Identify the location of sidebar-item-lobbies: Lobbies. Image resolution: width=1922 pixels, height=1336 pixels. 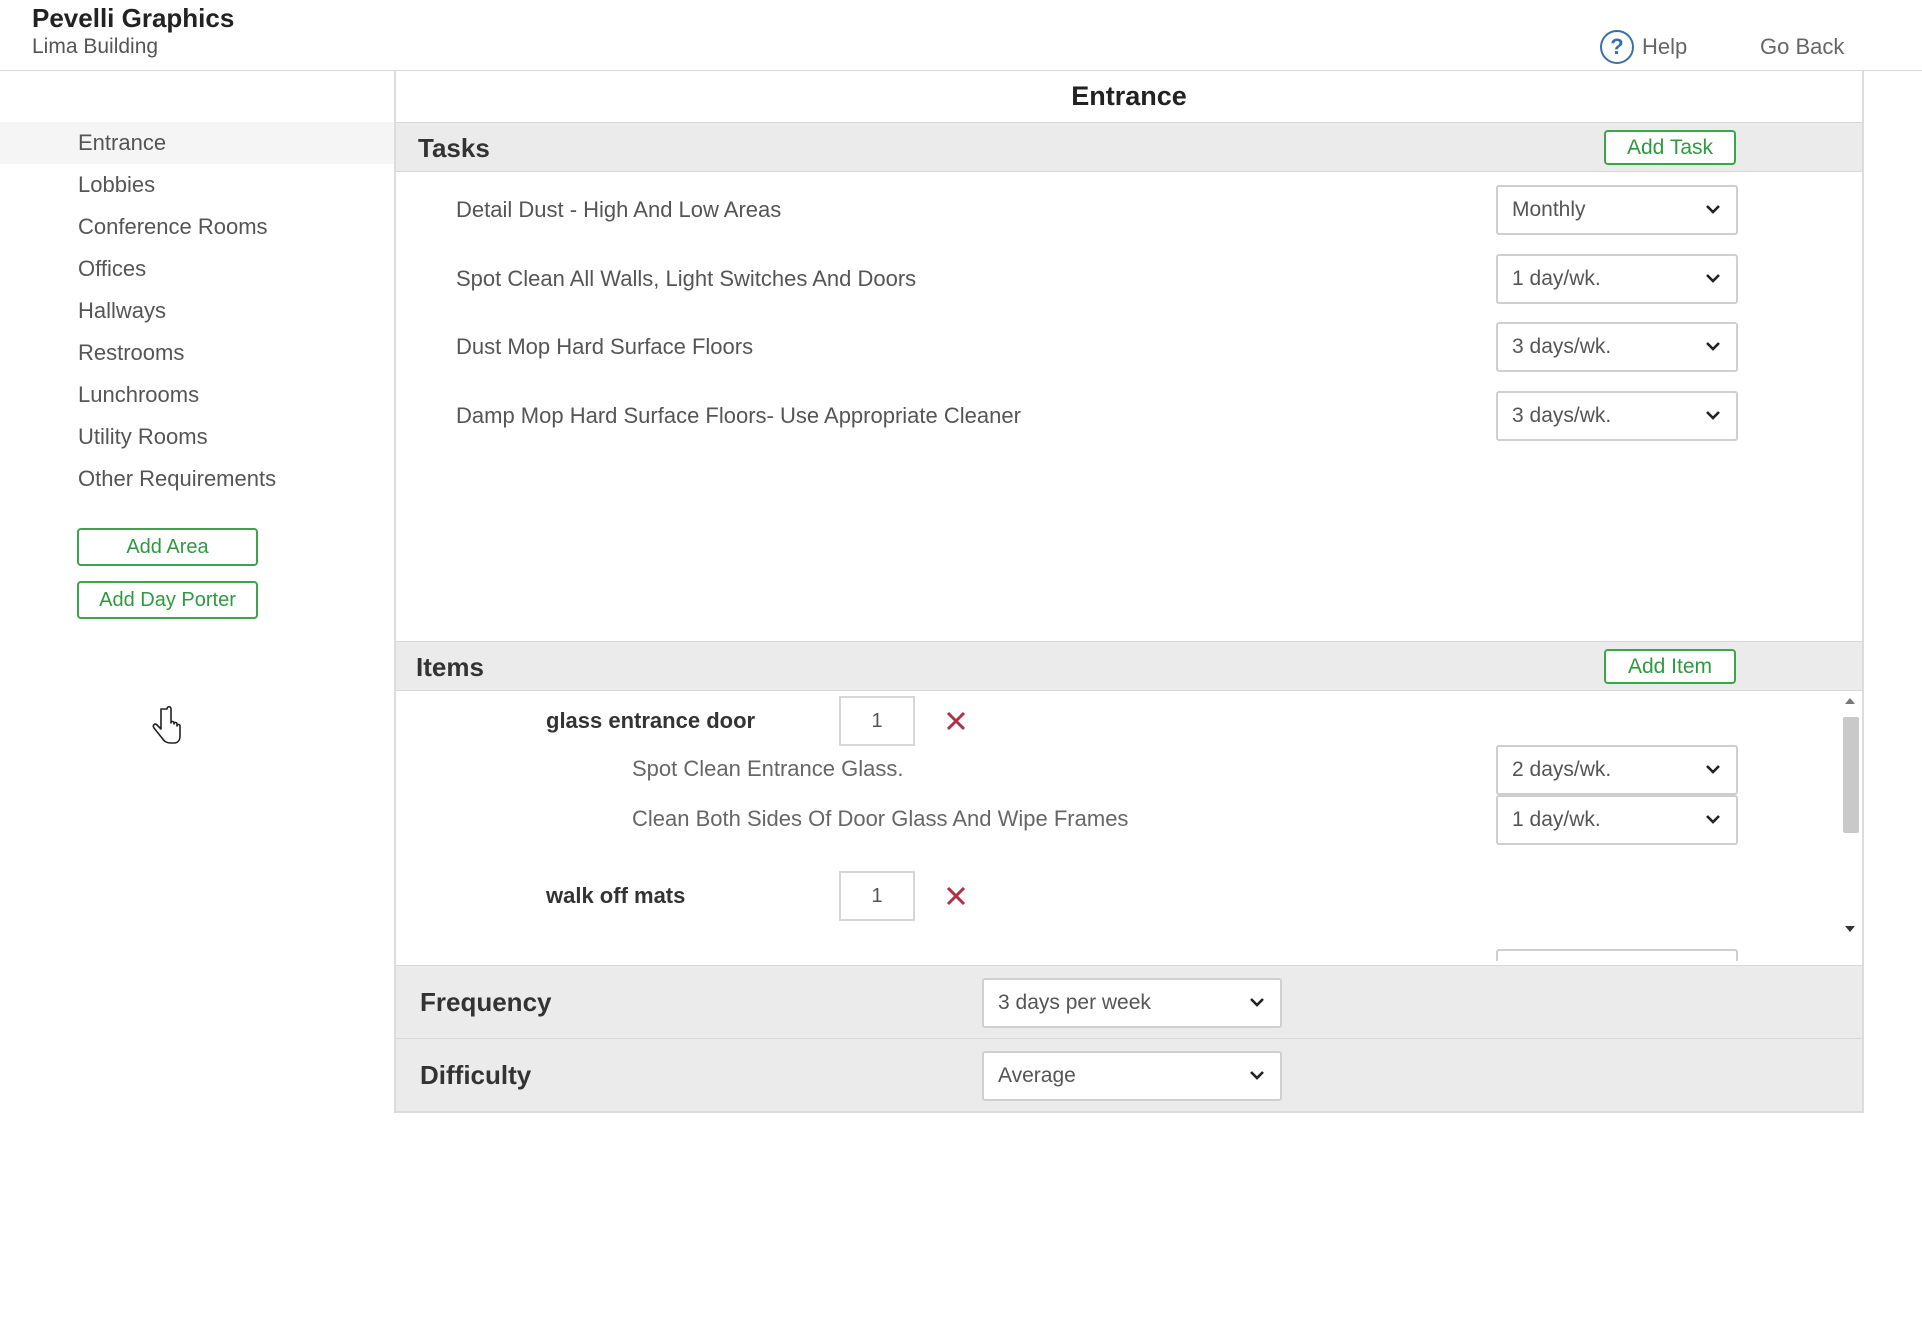
(197, 185).